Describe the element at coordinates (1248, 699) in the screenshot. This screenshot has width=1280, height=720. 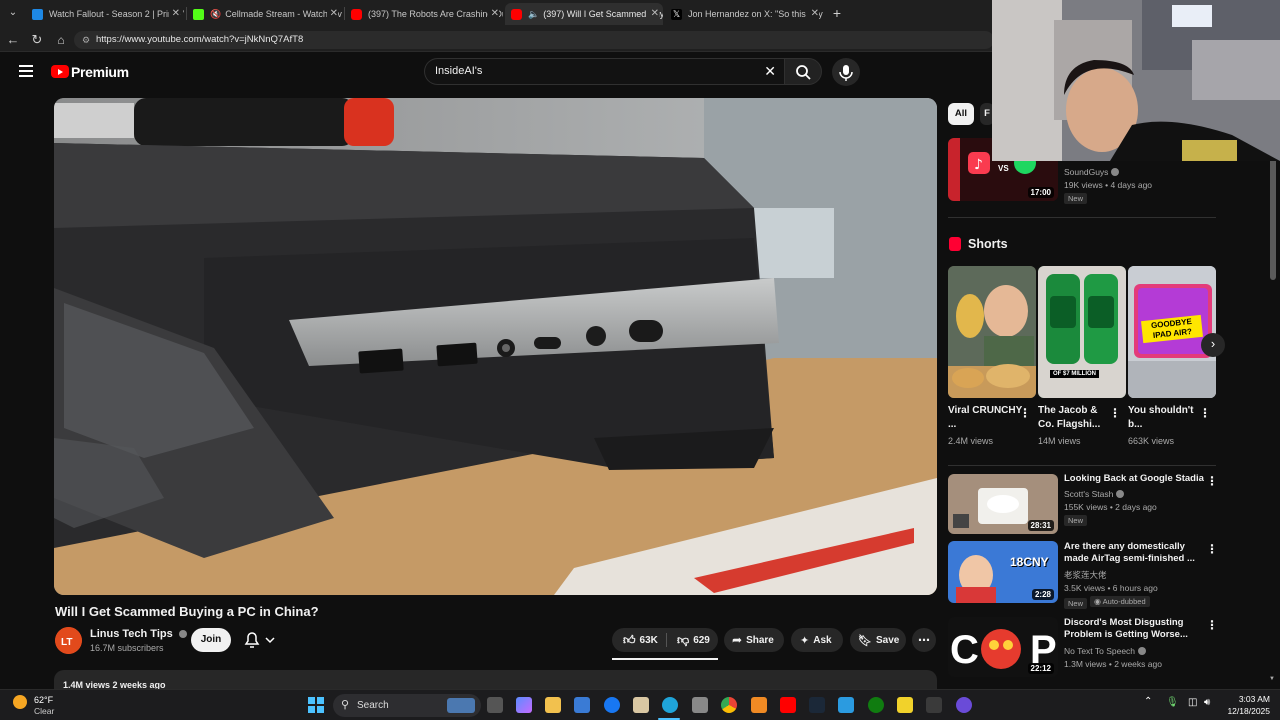
I see `clock-time: 3:03 AM` at that location.